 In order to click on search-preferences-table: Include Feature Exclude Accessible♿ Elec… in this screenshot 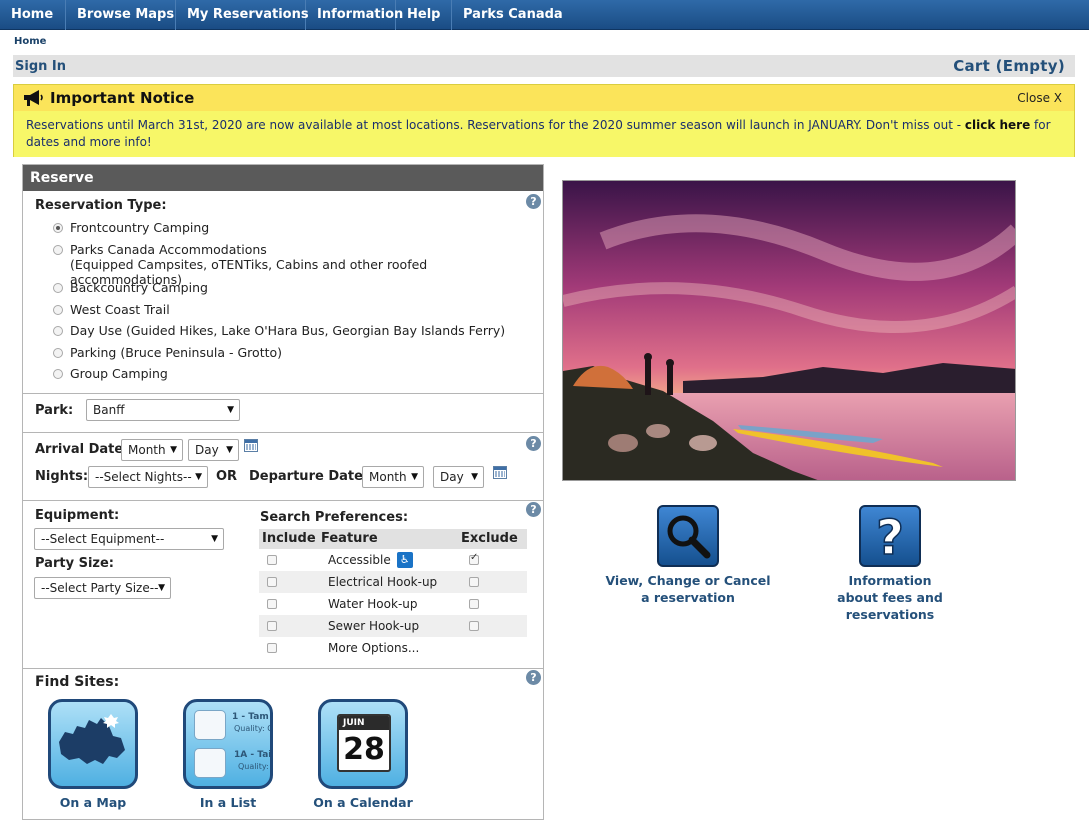, I will do `click(393, 594)`.